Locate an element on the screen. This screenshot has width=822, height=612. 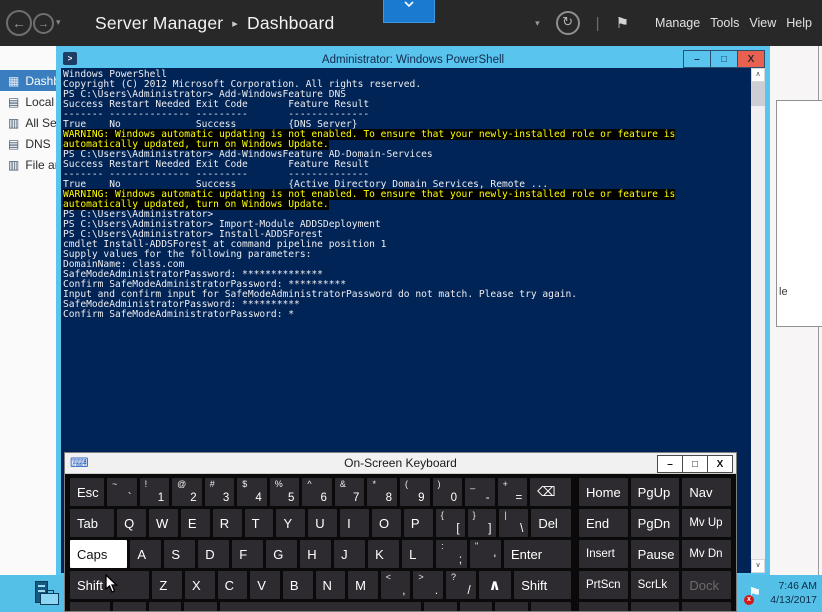
sidebar-item-local-server: ▤Local Server is located at coordinates (31, 101).